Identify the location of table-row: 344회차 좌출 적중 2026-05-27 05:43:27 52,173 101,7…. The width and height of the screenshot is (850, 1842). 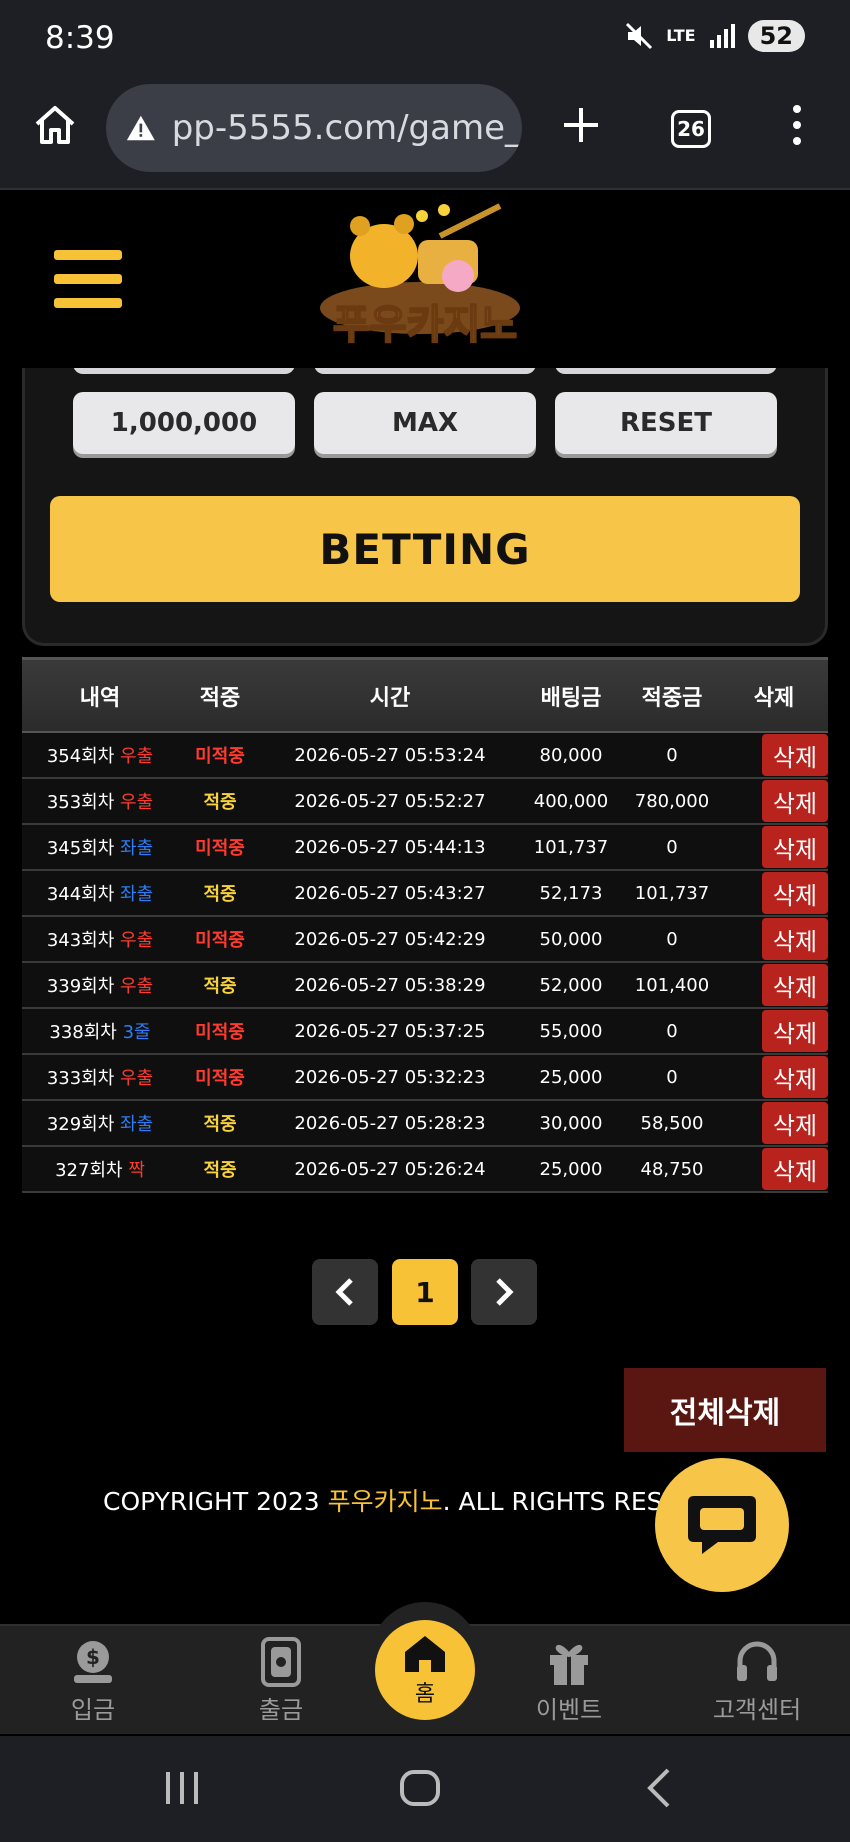
(425, 894).